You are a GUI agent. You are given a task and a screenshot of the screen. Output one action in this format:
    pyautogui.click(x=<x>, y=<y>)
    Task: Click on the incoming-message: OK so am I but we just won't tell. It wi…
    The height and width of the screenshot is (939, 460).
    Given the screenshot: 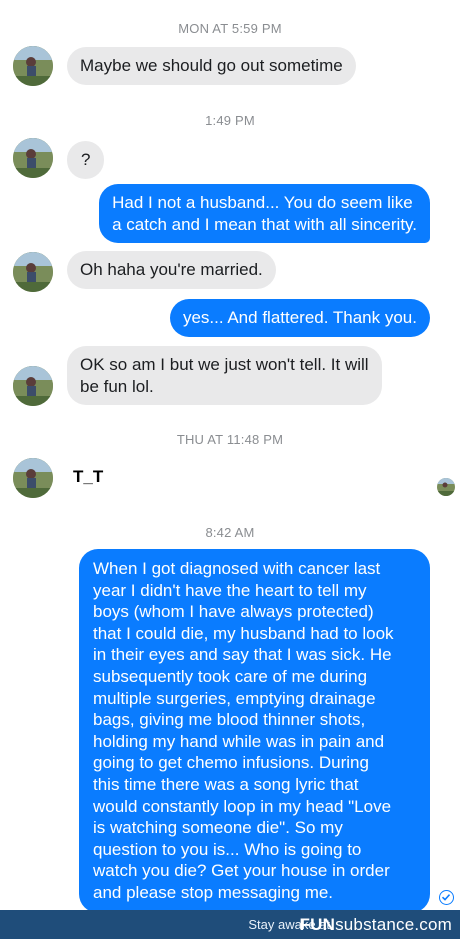 What is the action you would take?
    pyautogui.click(x=224, y=375)
    